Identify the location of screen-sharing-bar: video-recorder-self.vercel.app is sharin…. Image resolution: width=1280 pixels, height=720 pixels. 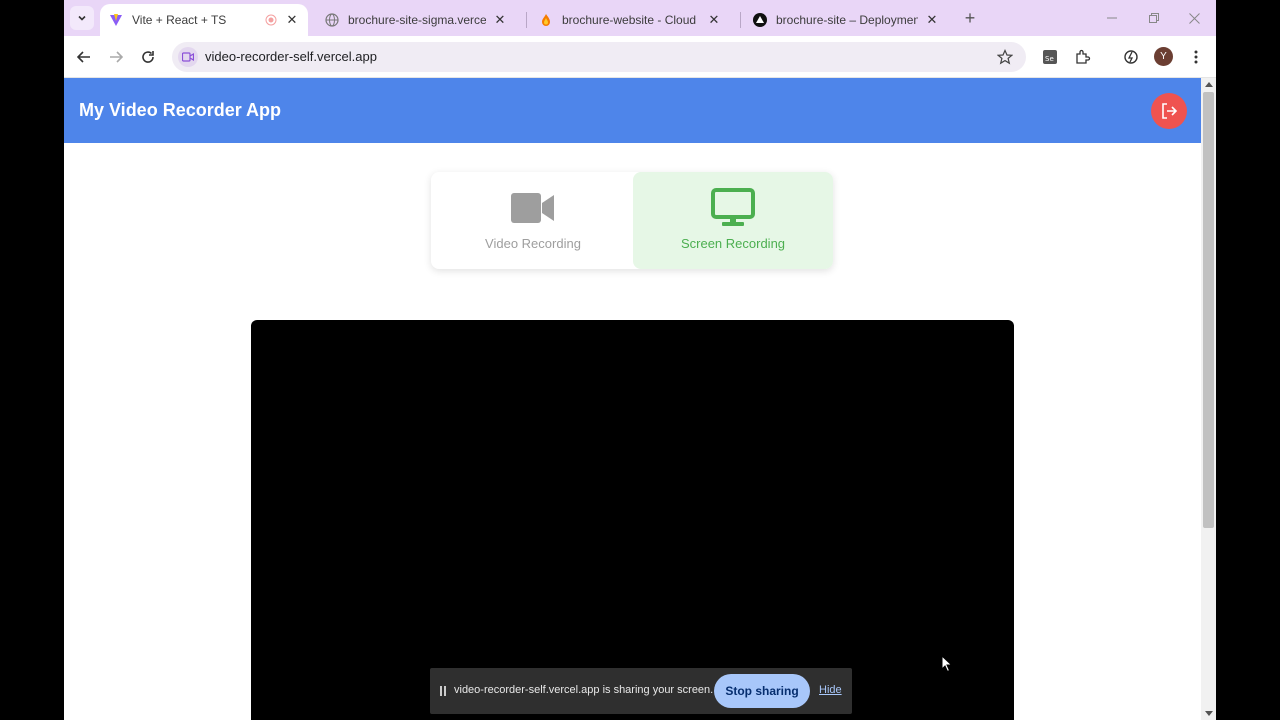
(641, 691).